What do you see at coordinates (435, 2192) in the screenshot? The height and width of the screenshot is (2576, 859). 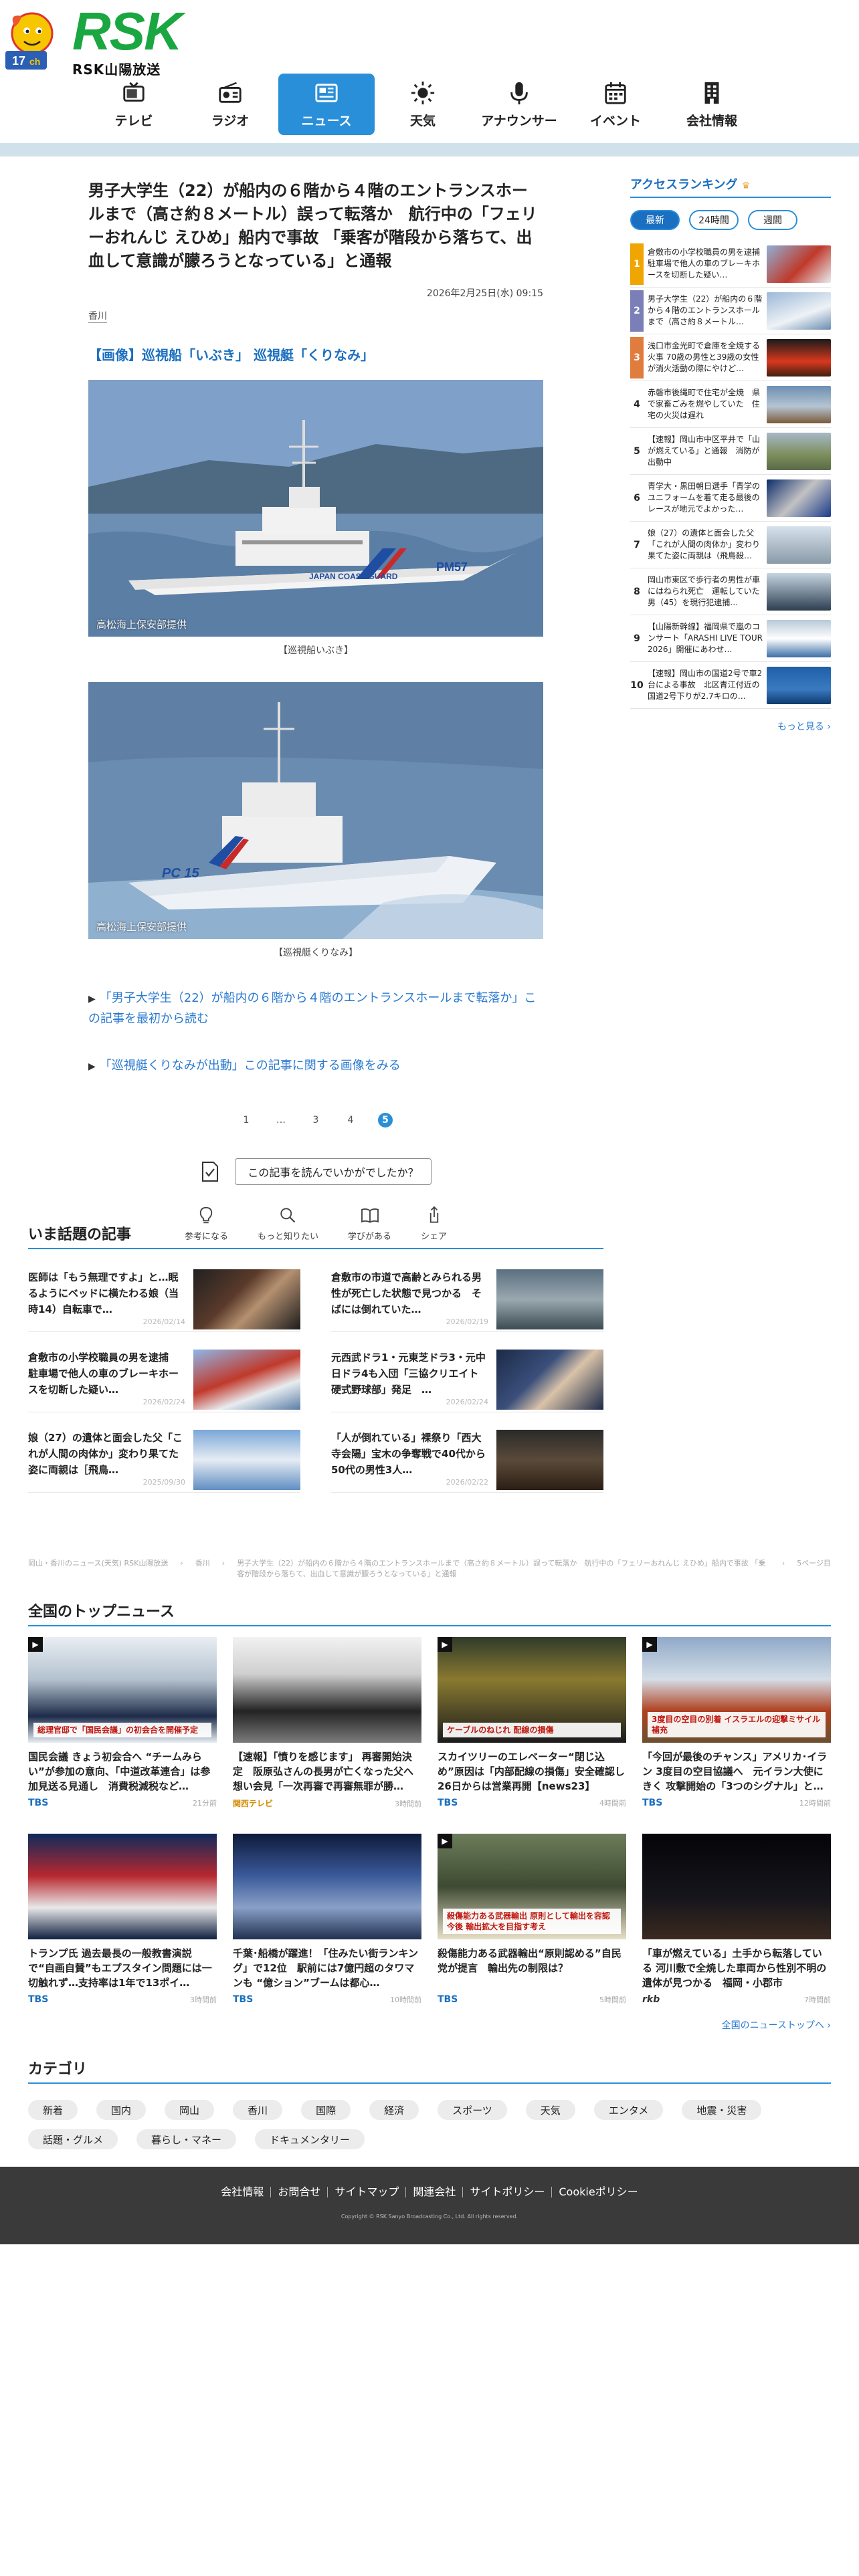 I see `footer-link: 関連会社` at bounding box center [435, 2192].